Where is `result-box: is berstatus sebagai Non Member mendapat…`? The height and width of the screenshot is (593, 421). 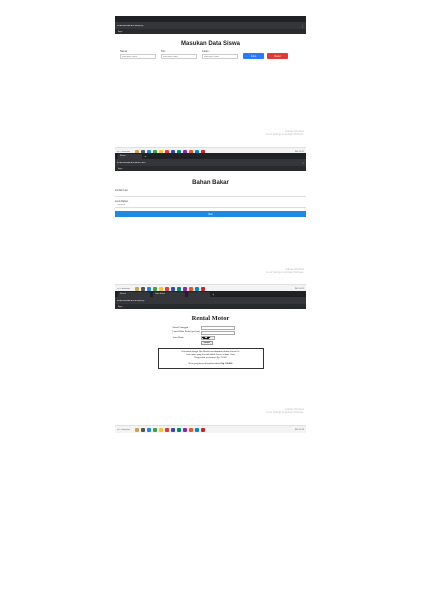 result-box: is berstatus sebagai Non Member mendapat… is located at coordinates (210, 358).